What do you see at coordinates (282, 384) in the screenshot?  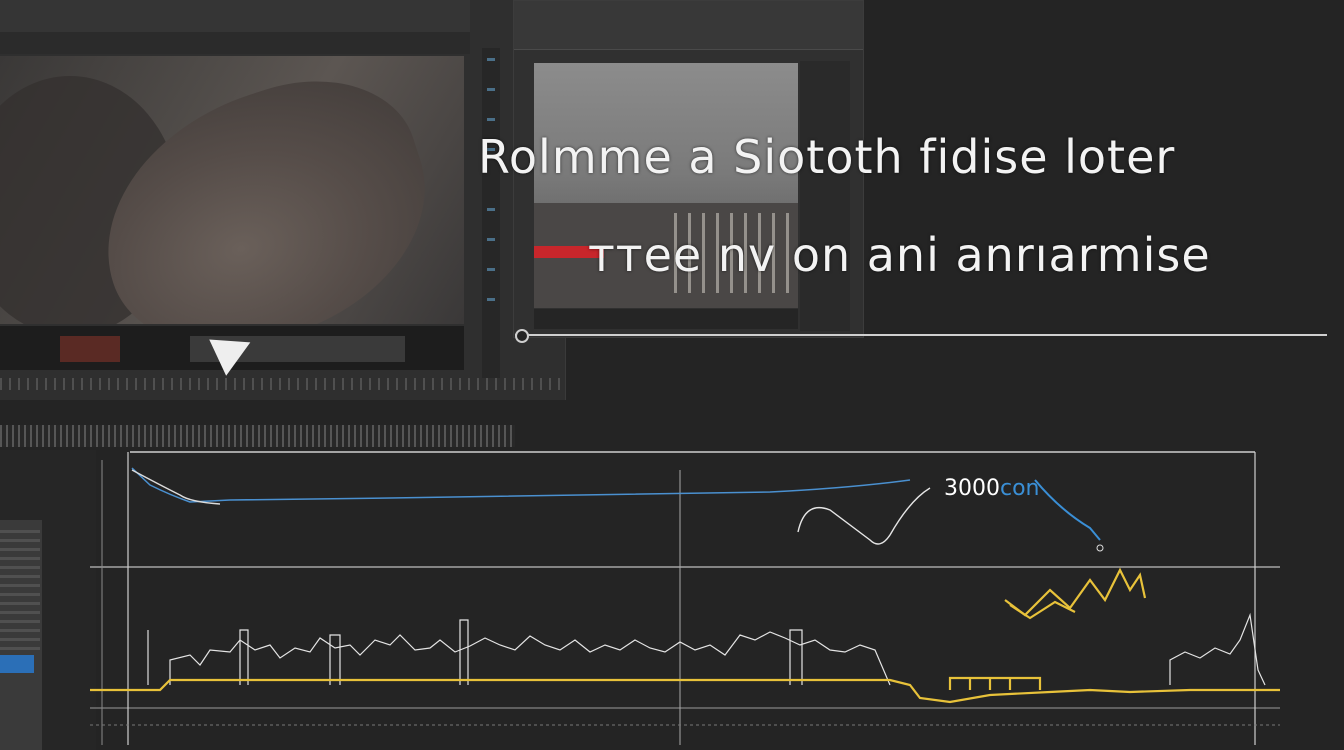 I see `source-time-ruler` at bounding box center [282, 384].